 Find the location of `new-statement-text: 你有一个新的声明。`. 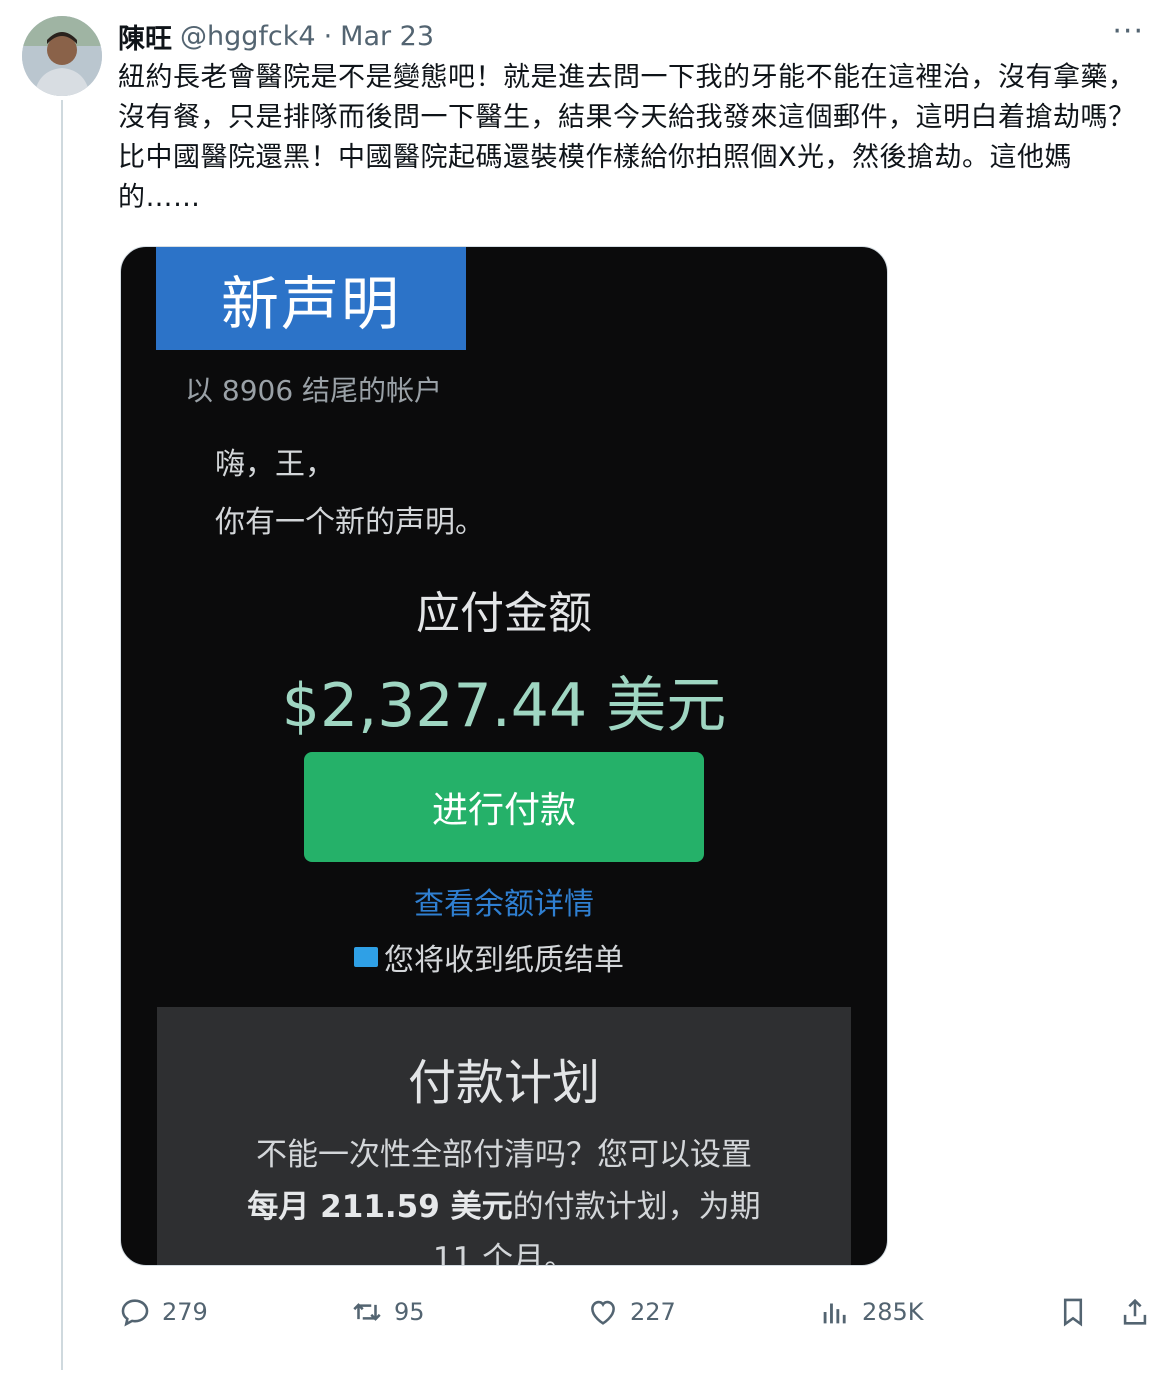

new-statement-text: 你有一个新的声明。 is located at coordinates (350, 522).